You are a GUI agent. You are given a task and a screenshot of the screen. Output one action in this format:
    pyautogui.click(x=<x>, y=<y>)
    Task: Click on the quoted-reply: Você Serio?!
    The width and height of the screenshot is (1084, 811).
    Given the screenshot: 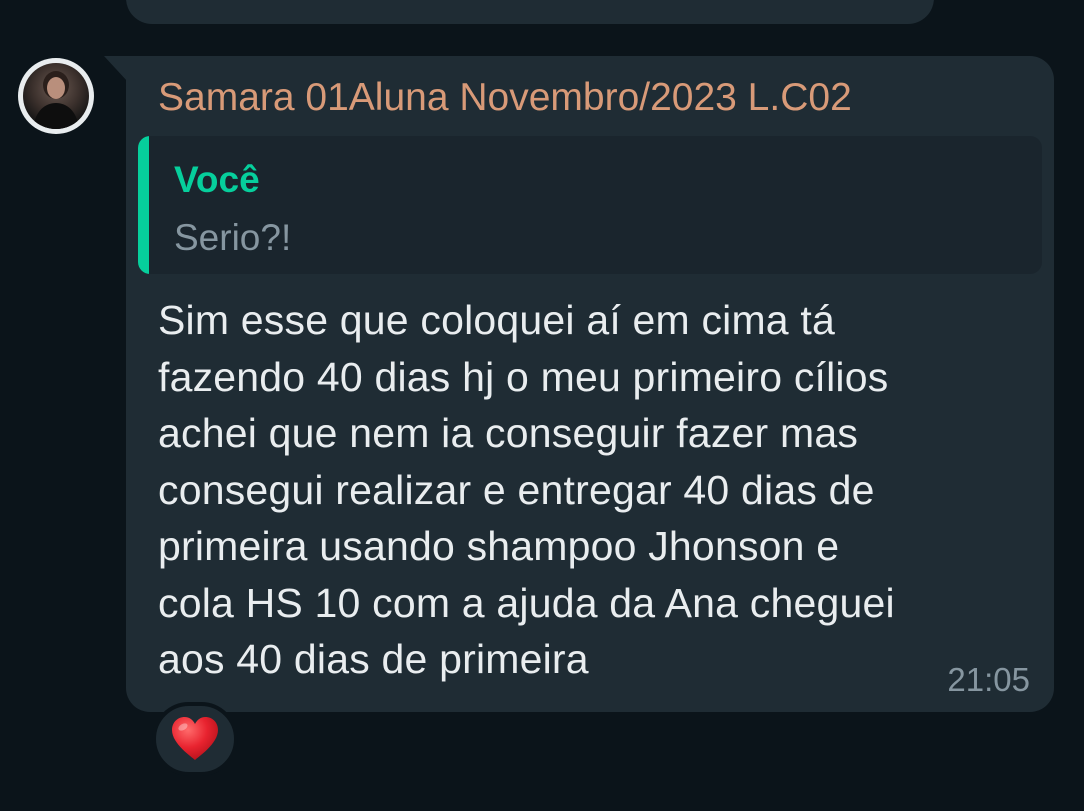 What is the action you would take?
    pyautogui.click(x=590, y=205)
    